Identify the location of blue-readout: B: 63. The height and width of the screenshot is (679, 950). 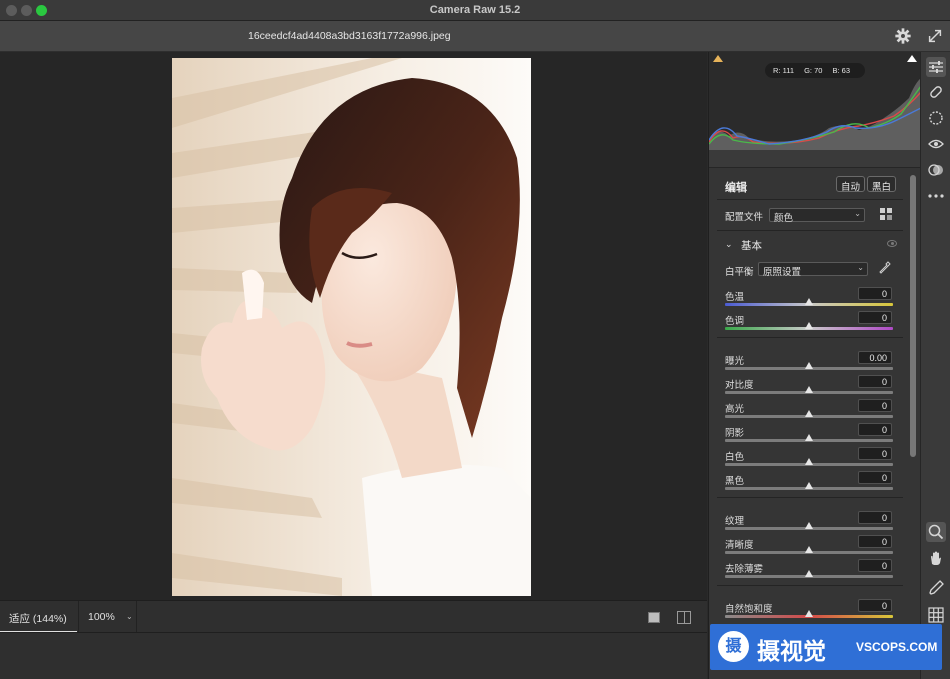
(841, 70).